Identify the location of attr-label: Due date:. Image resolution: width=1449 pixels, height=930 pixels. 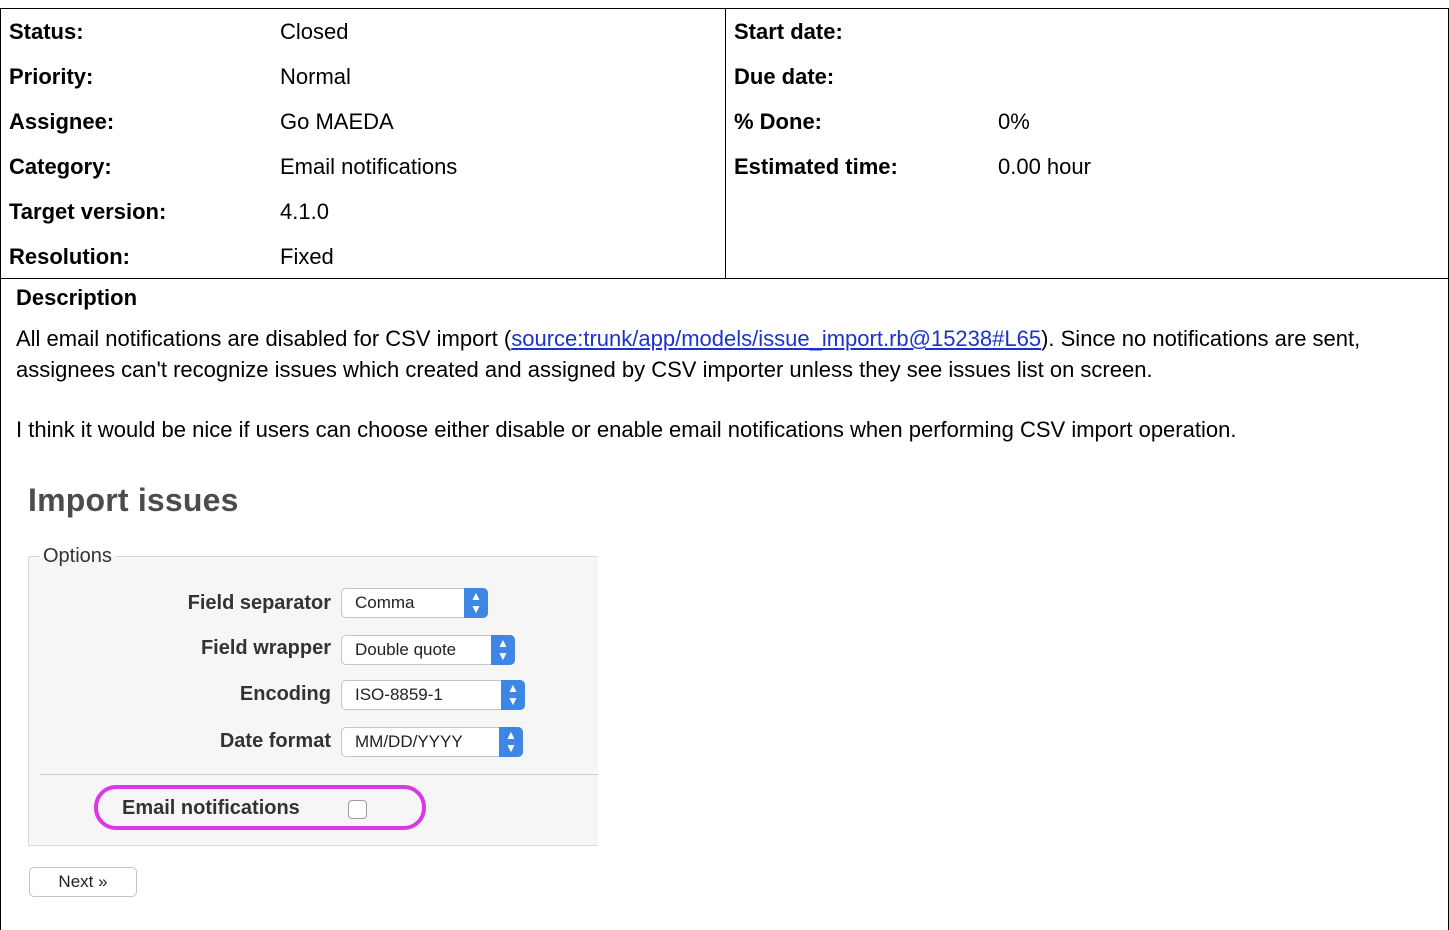
(784, 76).